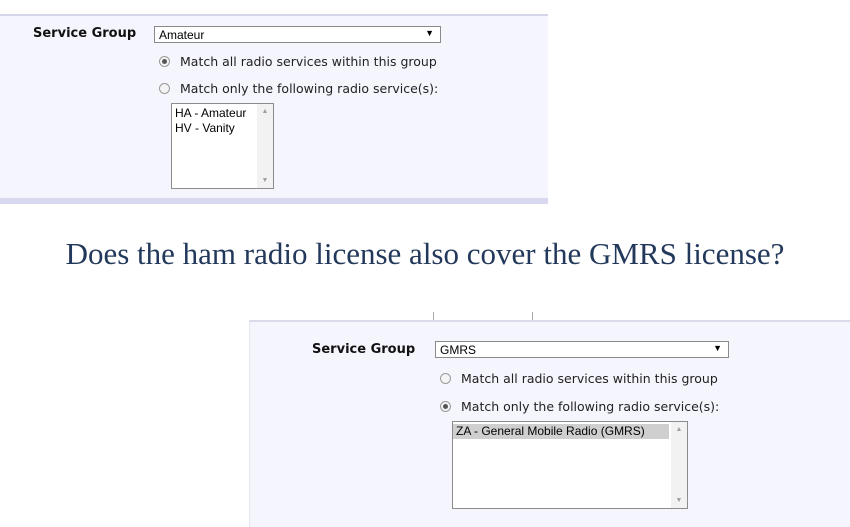 Image resolution: width=850 pixels, height=527 pixels. I want to click on service-group-select: Amateur ▼, so click(297, 34).